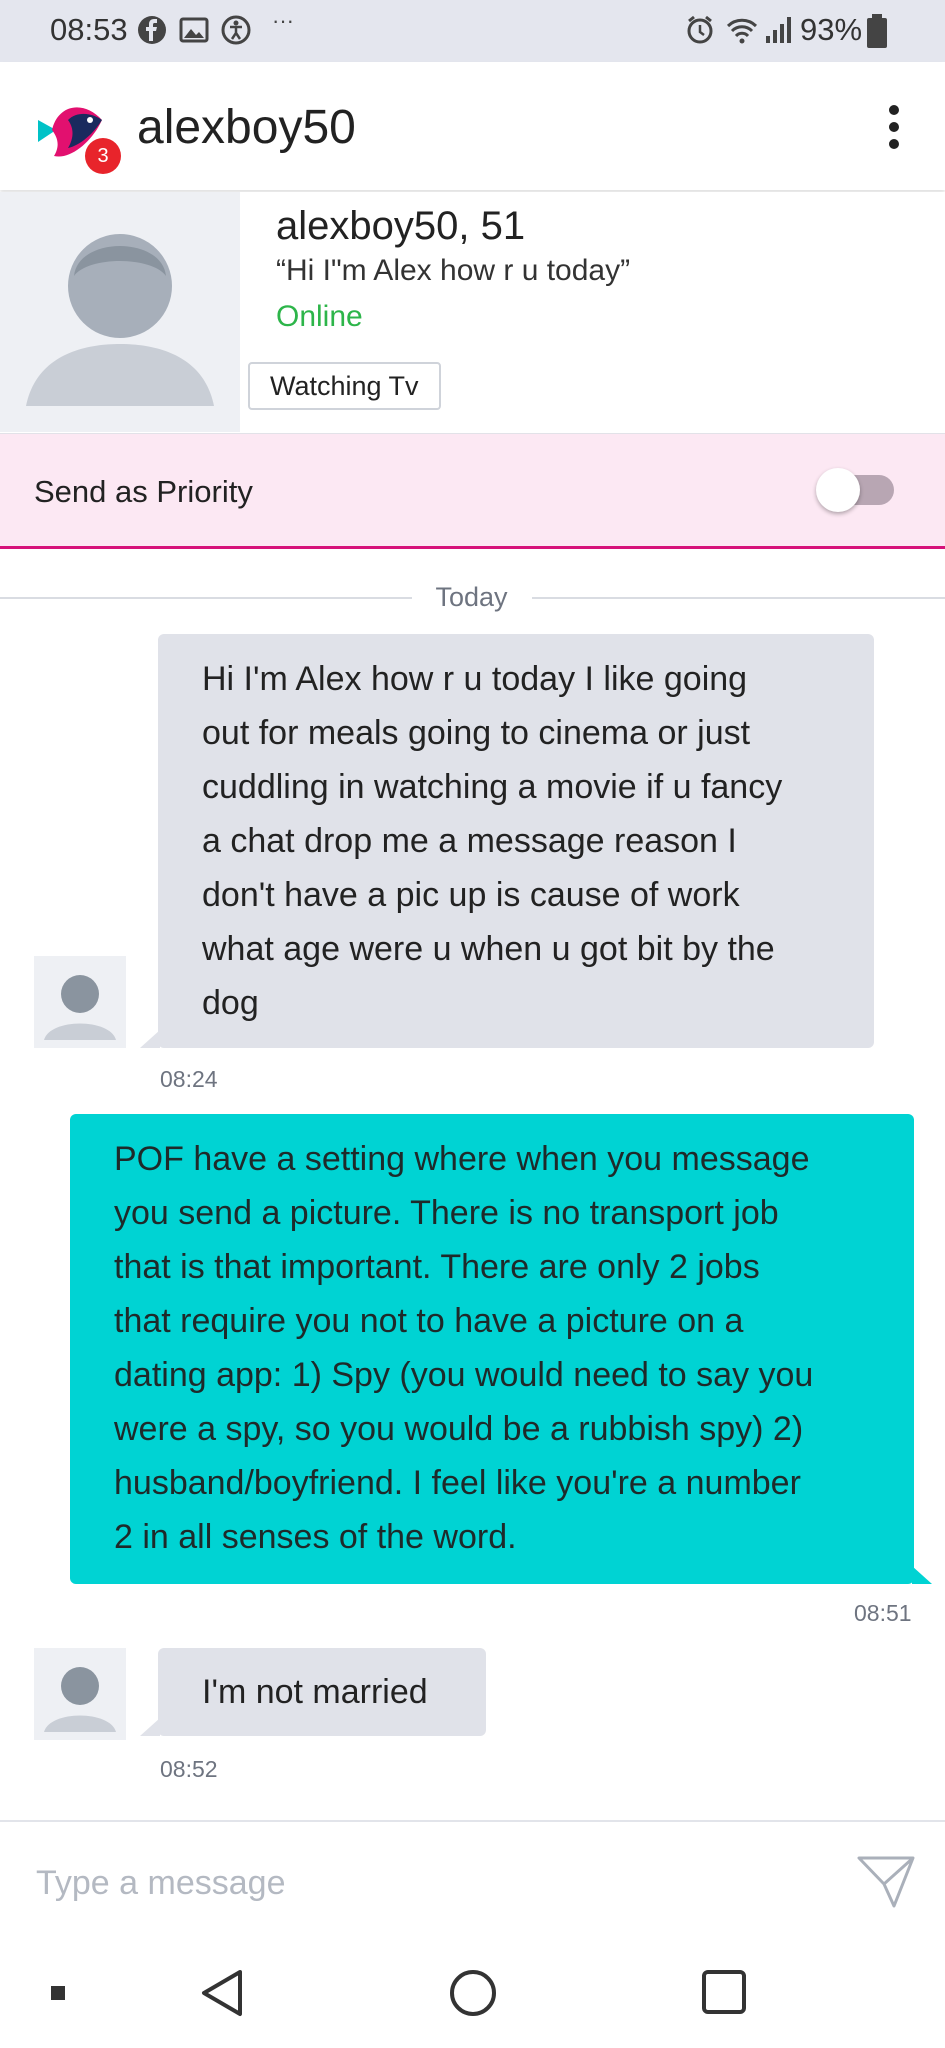 This screenshot has height=2048, width=945. I want to click on divider-left, so click(206, 598).